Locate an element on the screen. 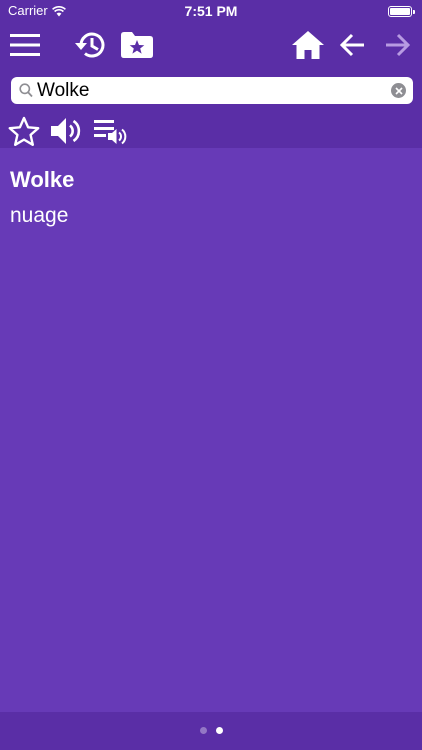 The width and height of the screenshot is (422, 750). search-bar is located at coordinates (212, 90).